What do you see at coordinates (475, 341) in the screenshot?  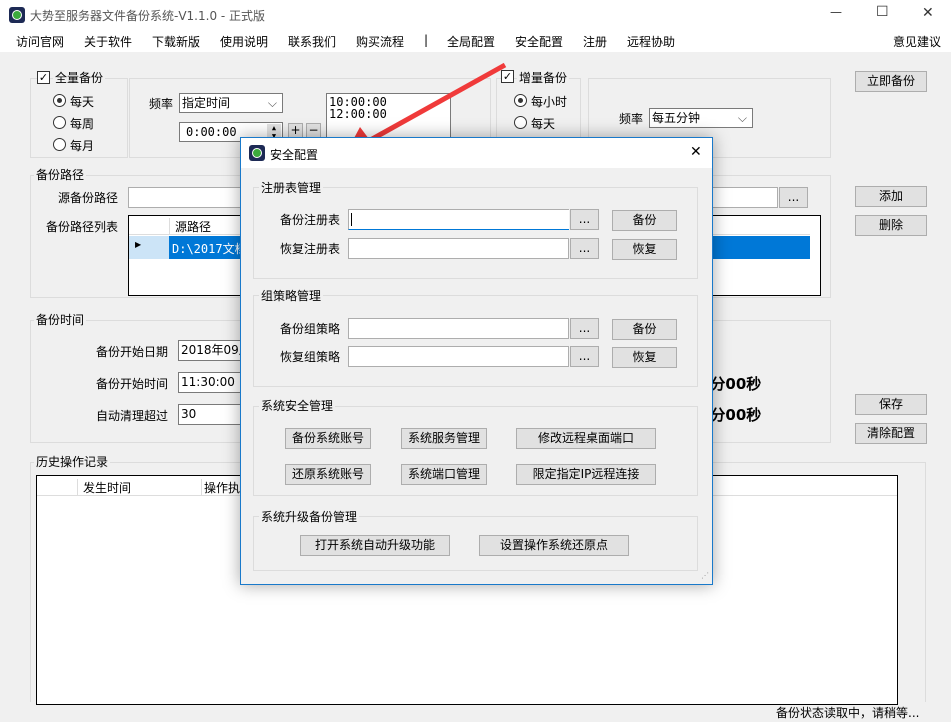 I see `policy-group` at bounding box center [475, 341].